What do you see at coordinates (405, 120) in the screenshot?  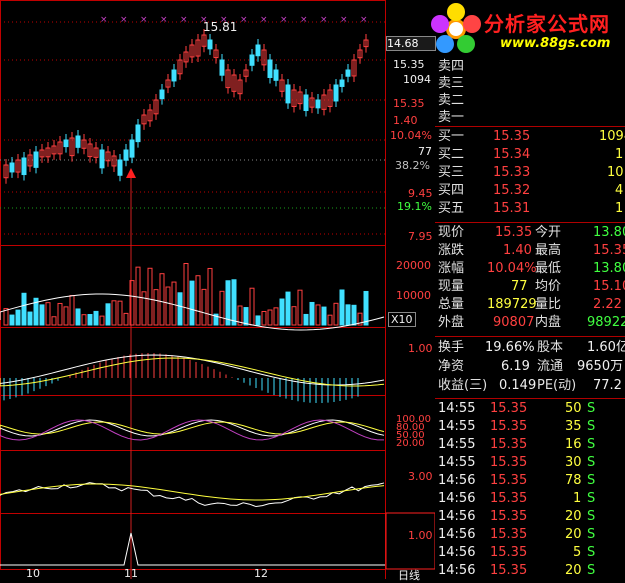 I see `axis-label: 1.40` at bounding box center [405, 120].